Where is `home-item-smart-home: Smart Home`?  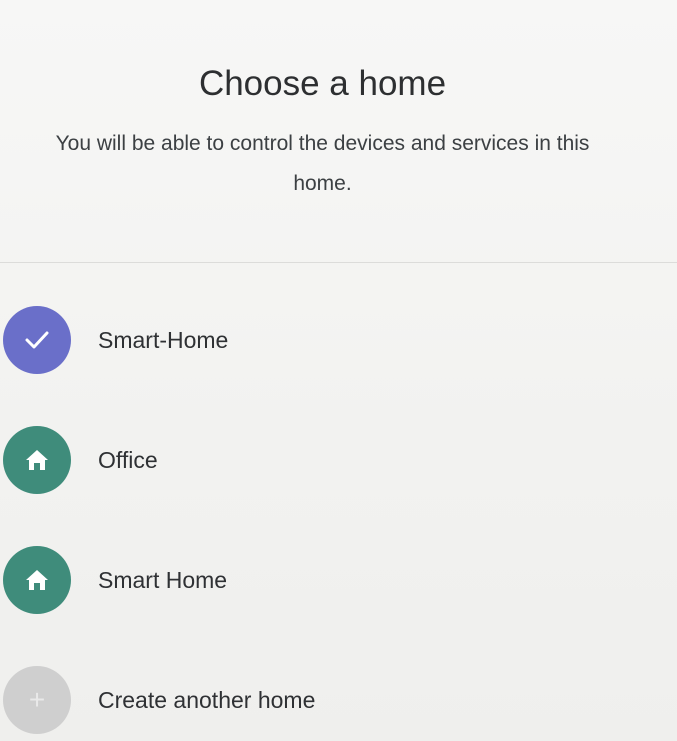
home-item-smart-home: Smart Home is located at coordinates (338, 580).